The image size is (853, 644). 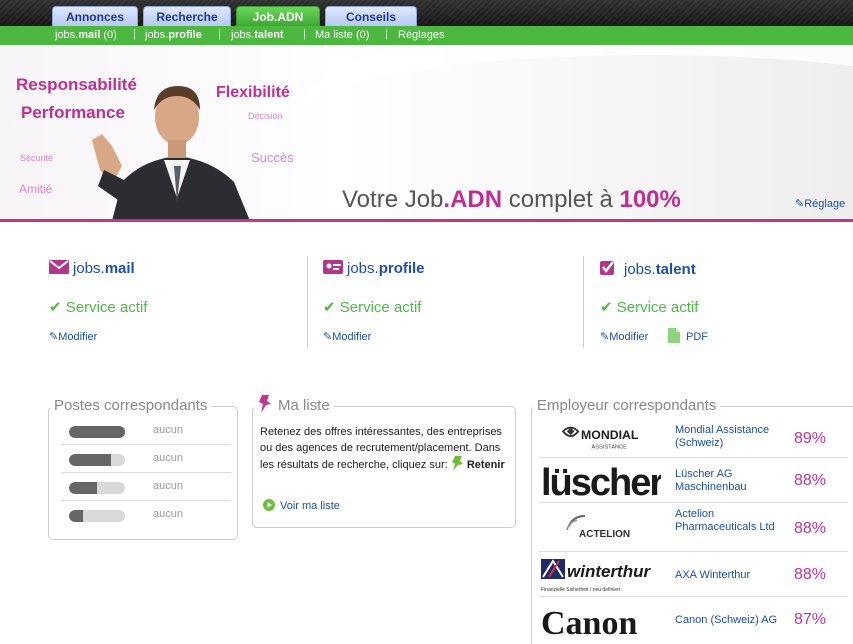 I want to click on service-title-mail: jobs.mail, so click(x=92, y=268).